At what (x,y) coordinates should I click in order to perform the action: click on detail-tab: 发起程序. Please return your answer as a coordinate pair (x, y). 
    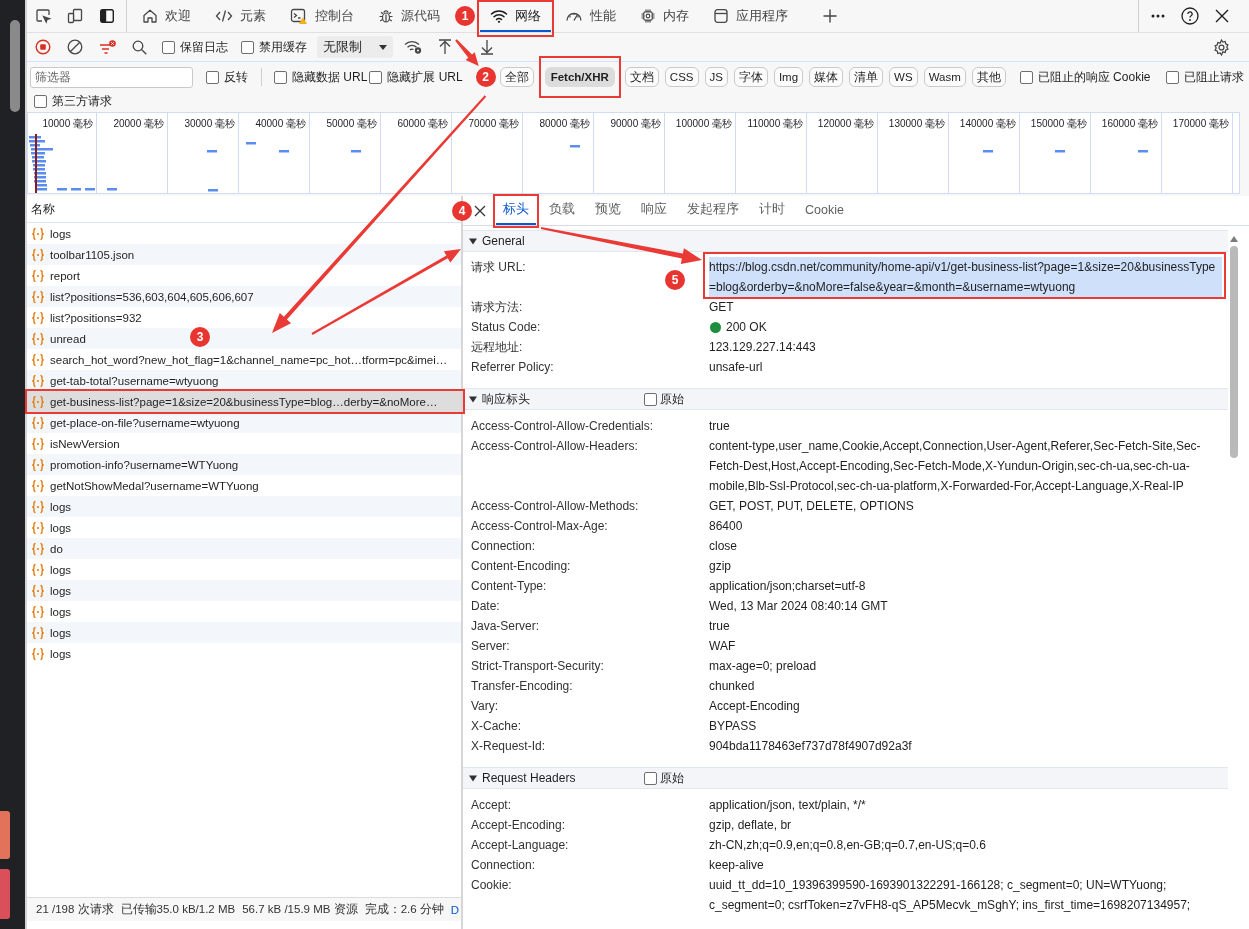
    Looking at the image, I should click on (713, 210).